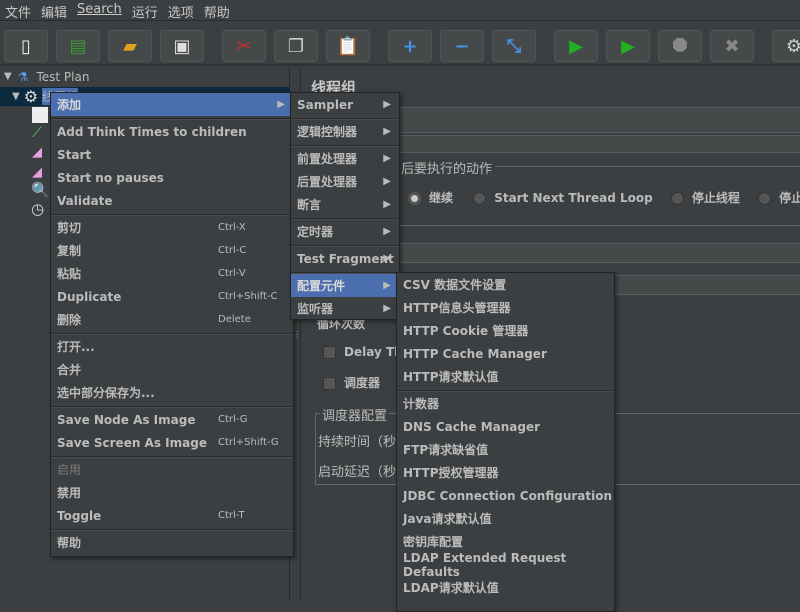  I want to click on menu-item-label: 前置处理器, so click(327, 159).